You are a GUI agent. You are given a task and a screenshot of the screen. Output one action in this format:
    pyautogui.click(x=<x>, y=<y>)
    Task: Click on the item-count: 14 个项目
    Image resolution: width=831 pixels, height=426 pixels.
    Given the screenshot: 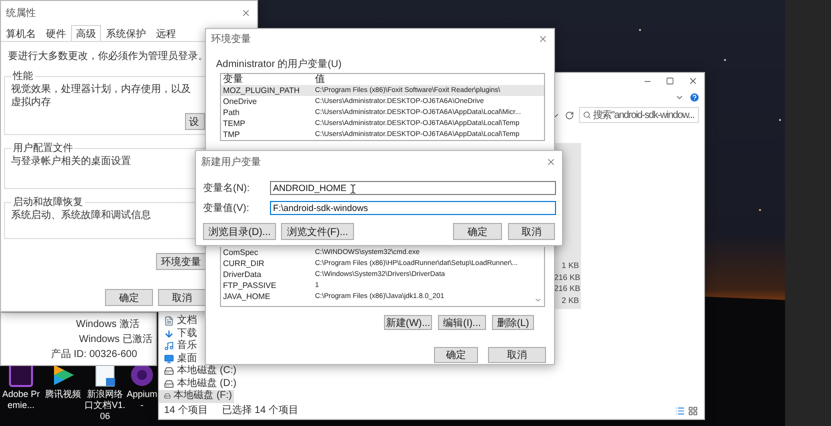 What is the action you would take?
    pyautogui.click(x=186, y=411)
    